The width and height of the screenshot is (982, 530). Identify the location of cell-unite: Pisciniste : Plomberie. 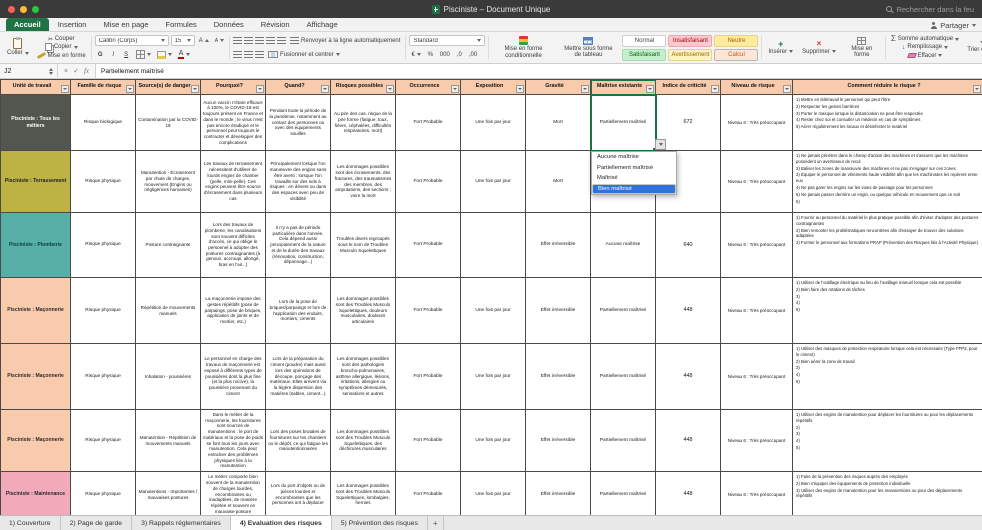
(35, 245).